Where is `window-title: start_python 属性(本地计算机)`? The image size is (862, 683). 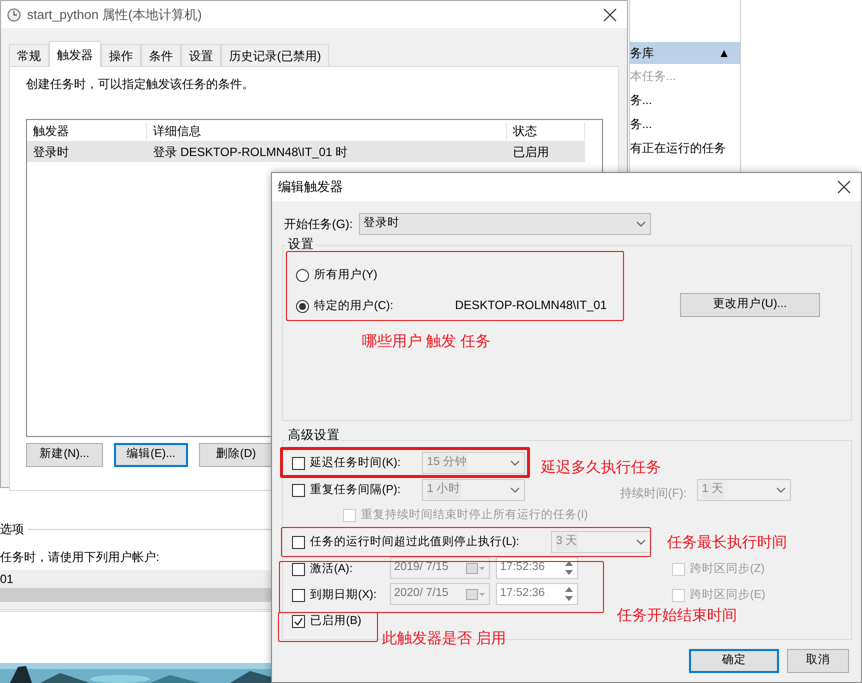 window-title: start_python 属性(本地计算机) is located at coordinates (115, 15).